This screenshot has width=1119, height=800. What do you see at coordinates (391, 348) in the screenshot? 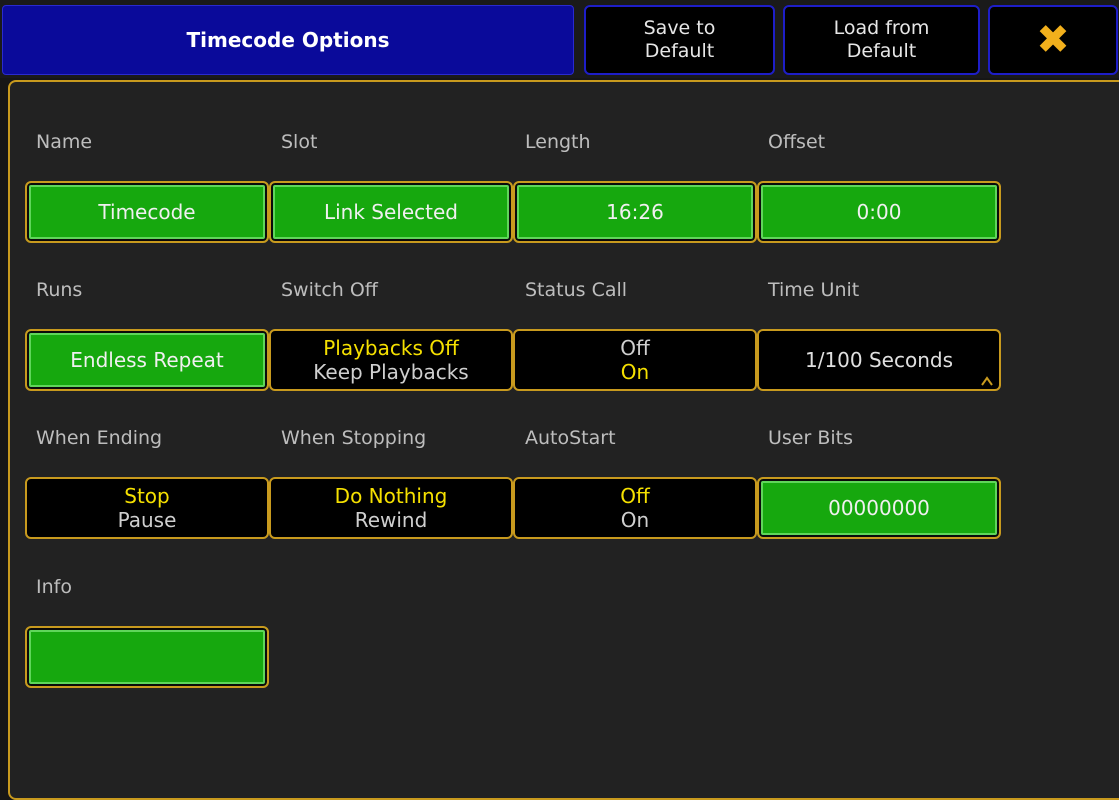
I see `switch-off-option-playbacks-off: Playbacks Off` at bounding box center [391, 348].